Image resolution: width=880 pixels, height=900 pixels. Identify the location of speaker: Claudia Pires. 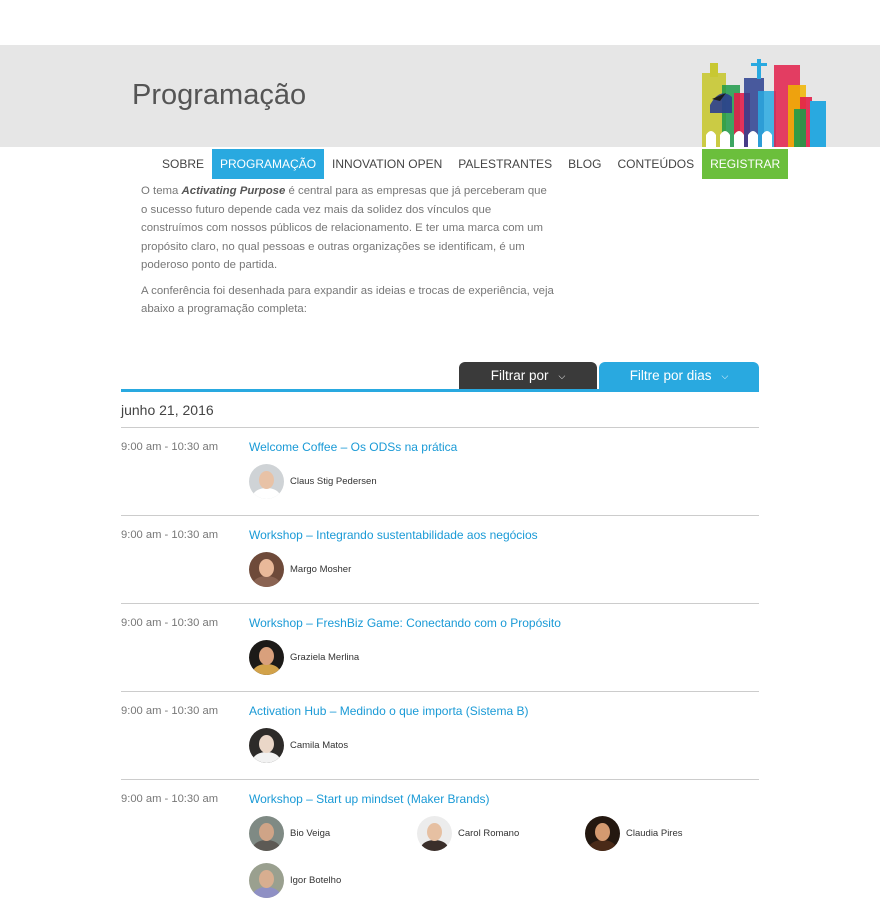
(634, 833).